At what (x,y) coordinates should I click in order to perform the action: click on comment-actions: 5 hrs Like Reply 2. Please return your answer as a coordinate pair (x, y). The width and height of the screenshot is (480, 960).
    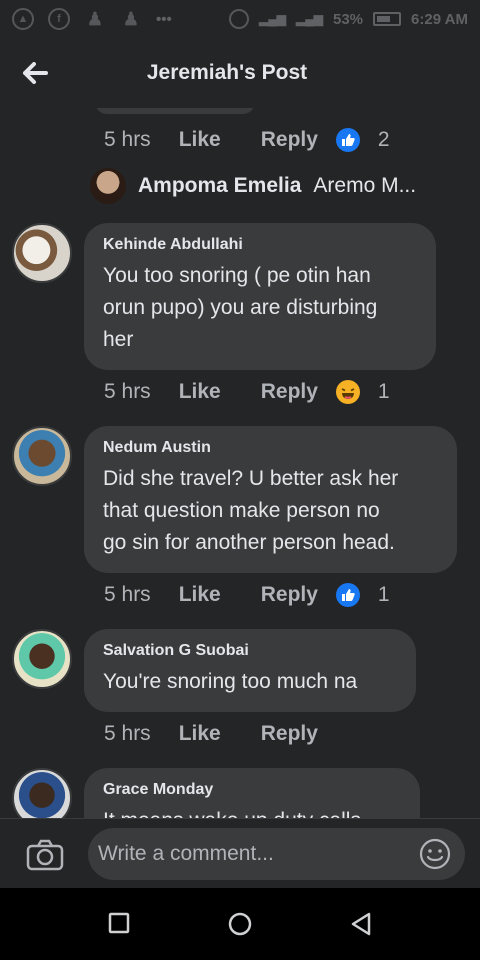
    Looking at the image, I should click on (247, 140).